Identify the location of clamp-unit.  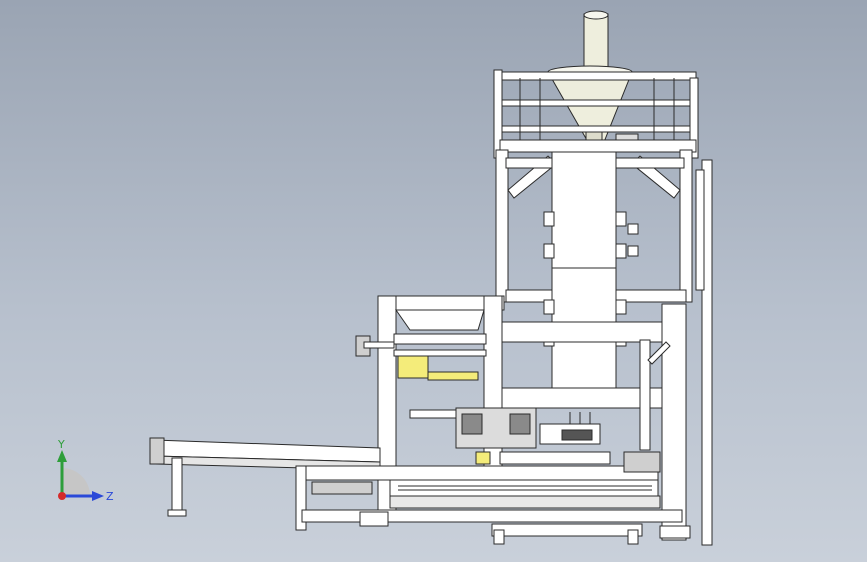
(505, 428).